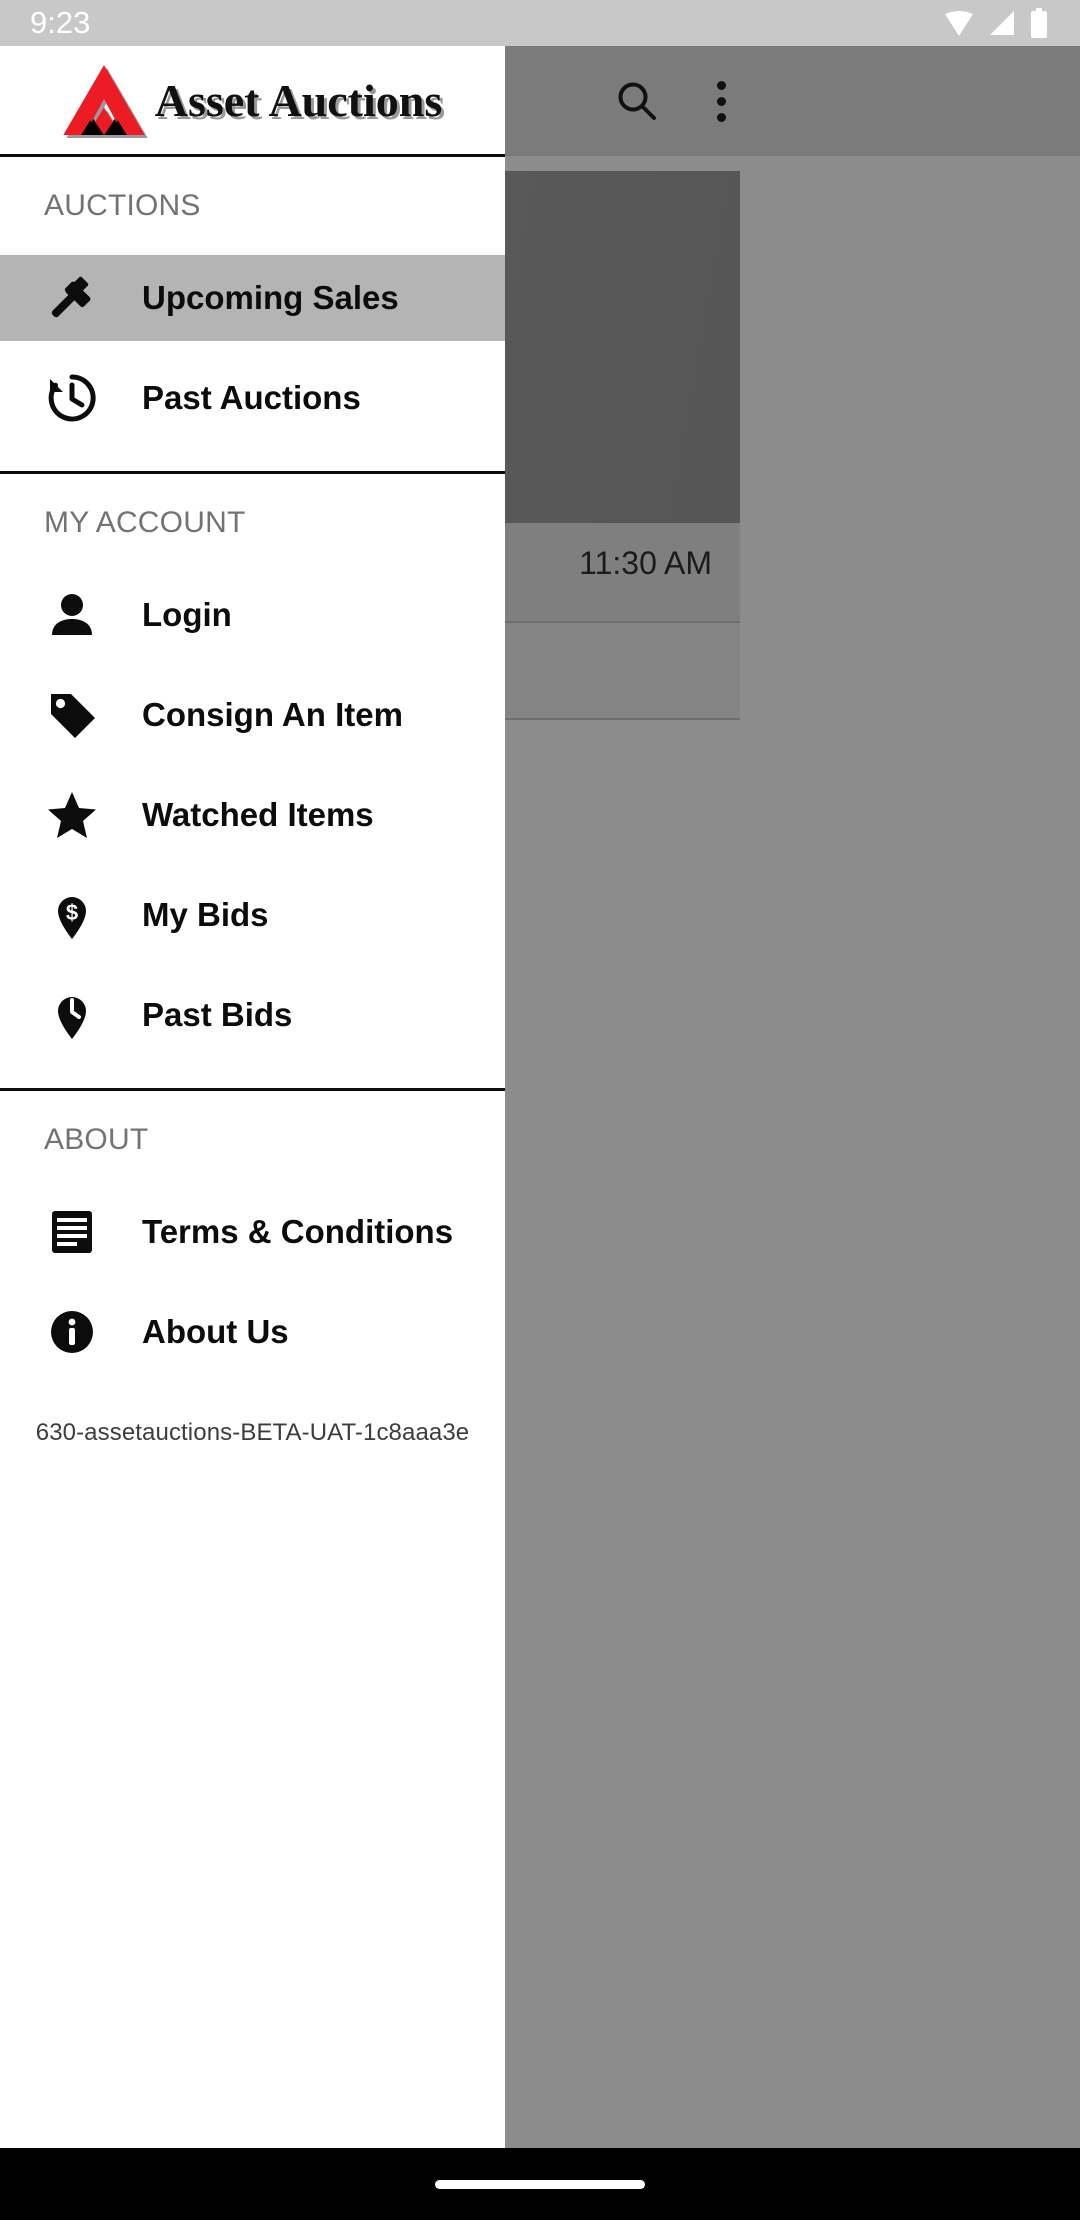 The height and width of the screenshot is (2220, 1080). I want to click on section-header-auctions: AUCTIONS, so click(122, 205).